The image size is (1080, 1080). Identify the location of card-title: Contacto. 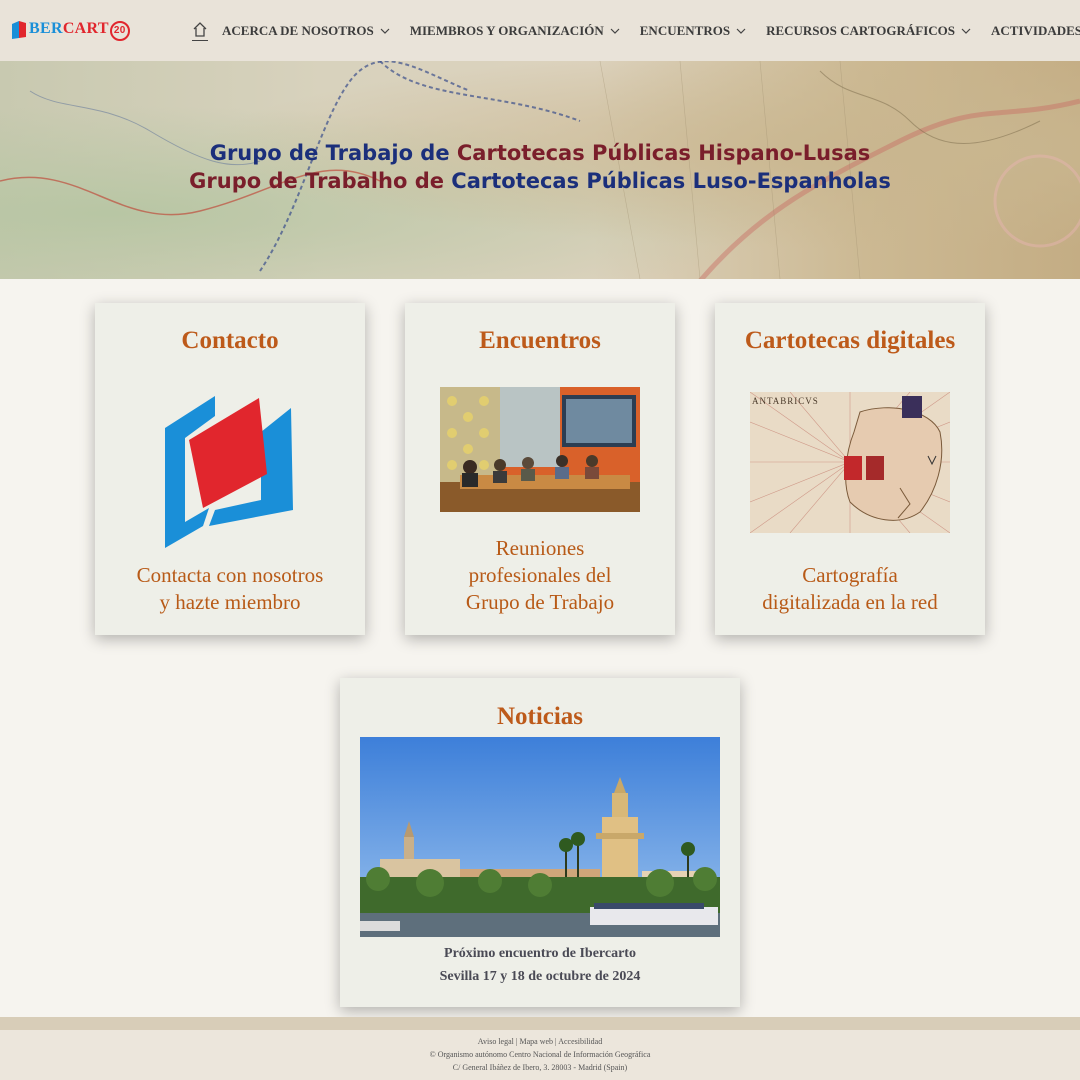
(230, 340).